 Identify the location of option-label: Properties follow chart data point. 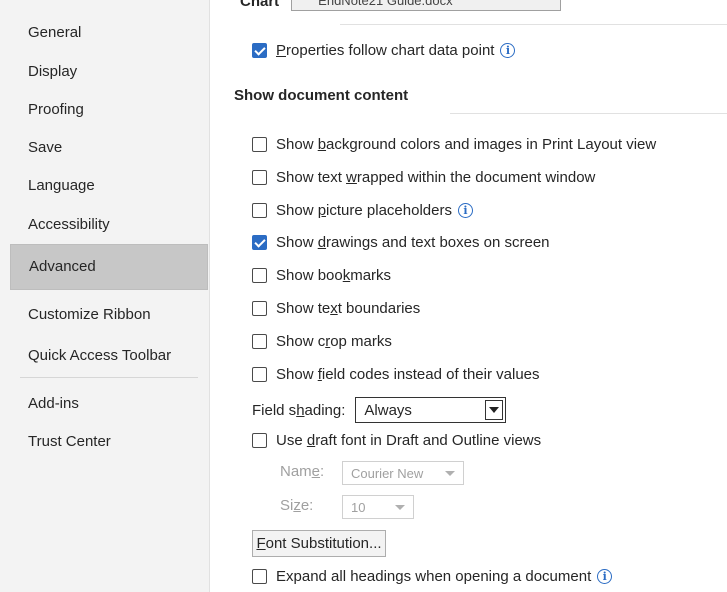
(385, 50).